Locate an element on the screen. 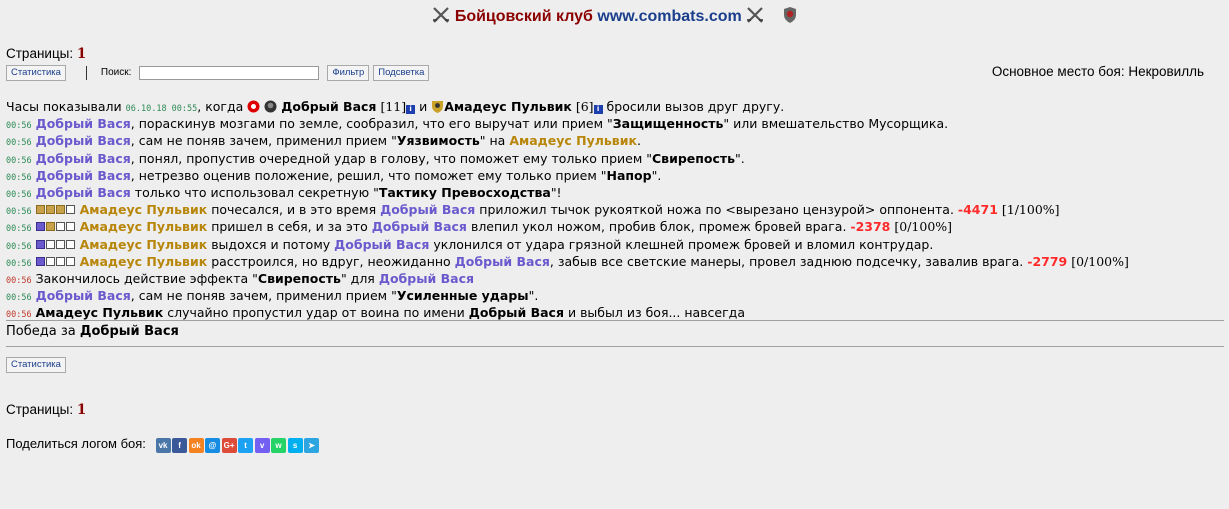 The image size is (1229, 509). site-header: Бойцовский клуб www.combats.com is located at coordinates (614, 16).